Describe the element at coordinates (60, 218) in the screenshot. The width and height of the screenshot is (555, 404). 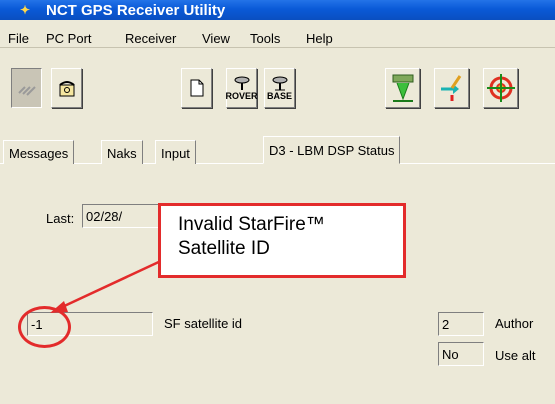
I see `last-label: Last:` at that location.